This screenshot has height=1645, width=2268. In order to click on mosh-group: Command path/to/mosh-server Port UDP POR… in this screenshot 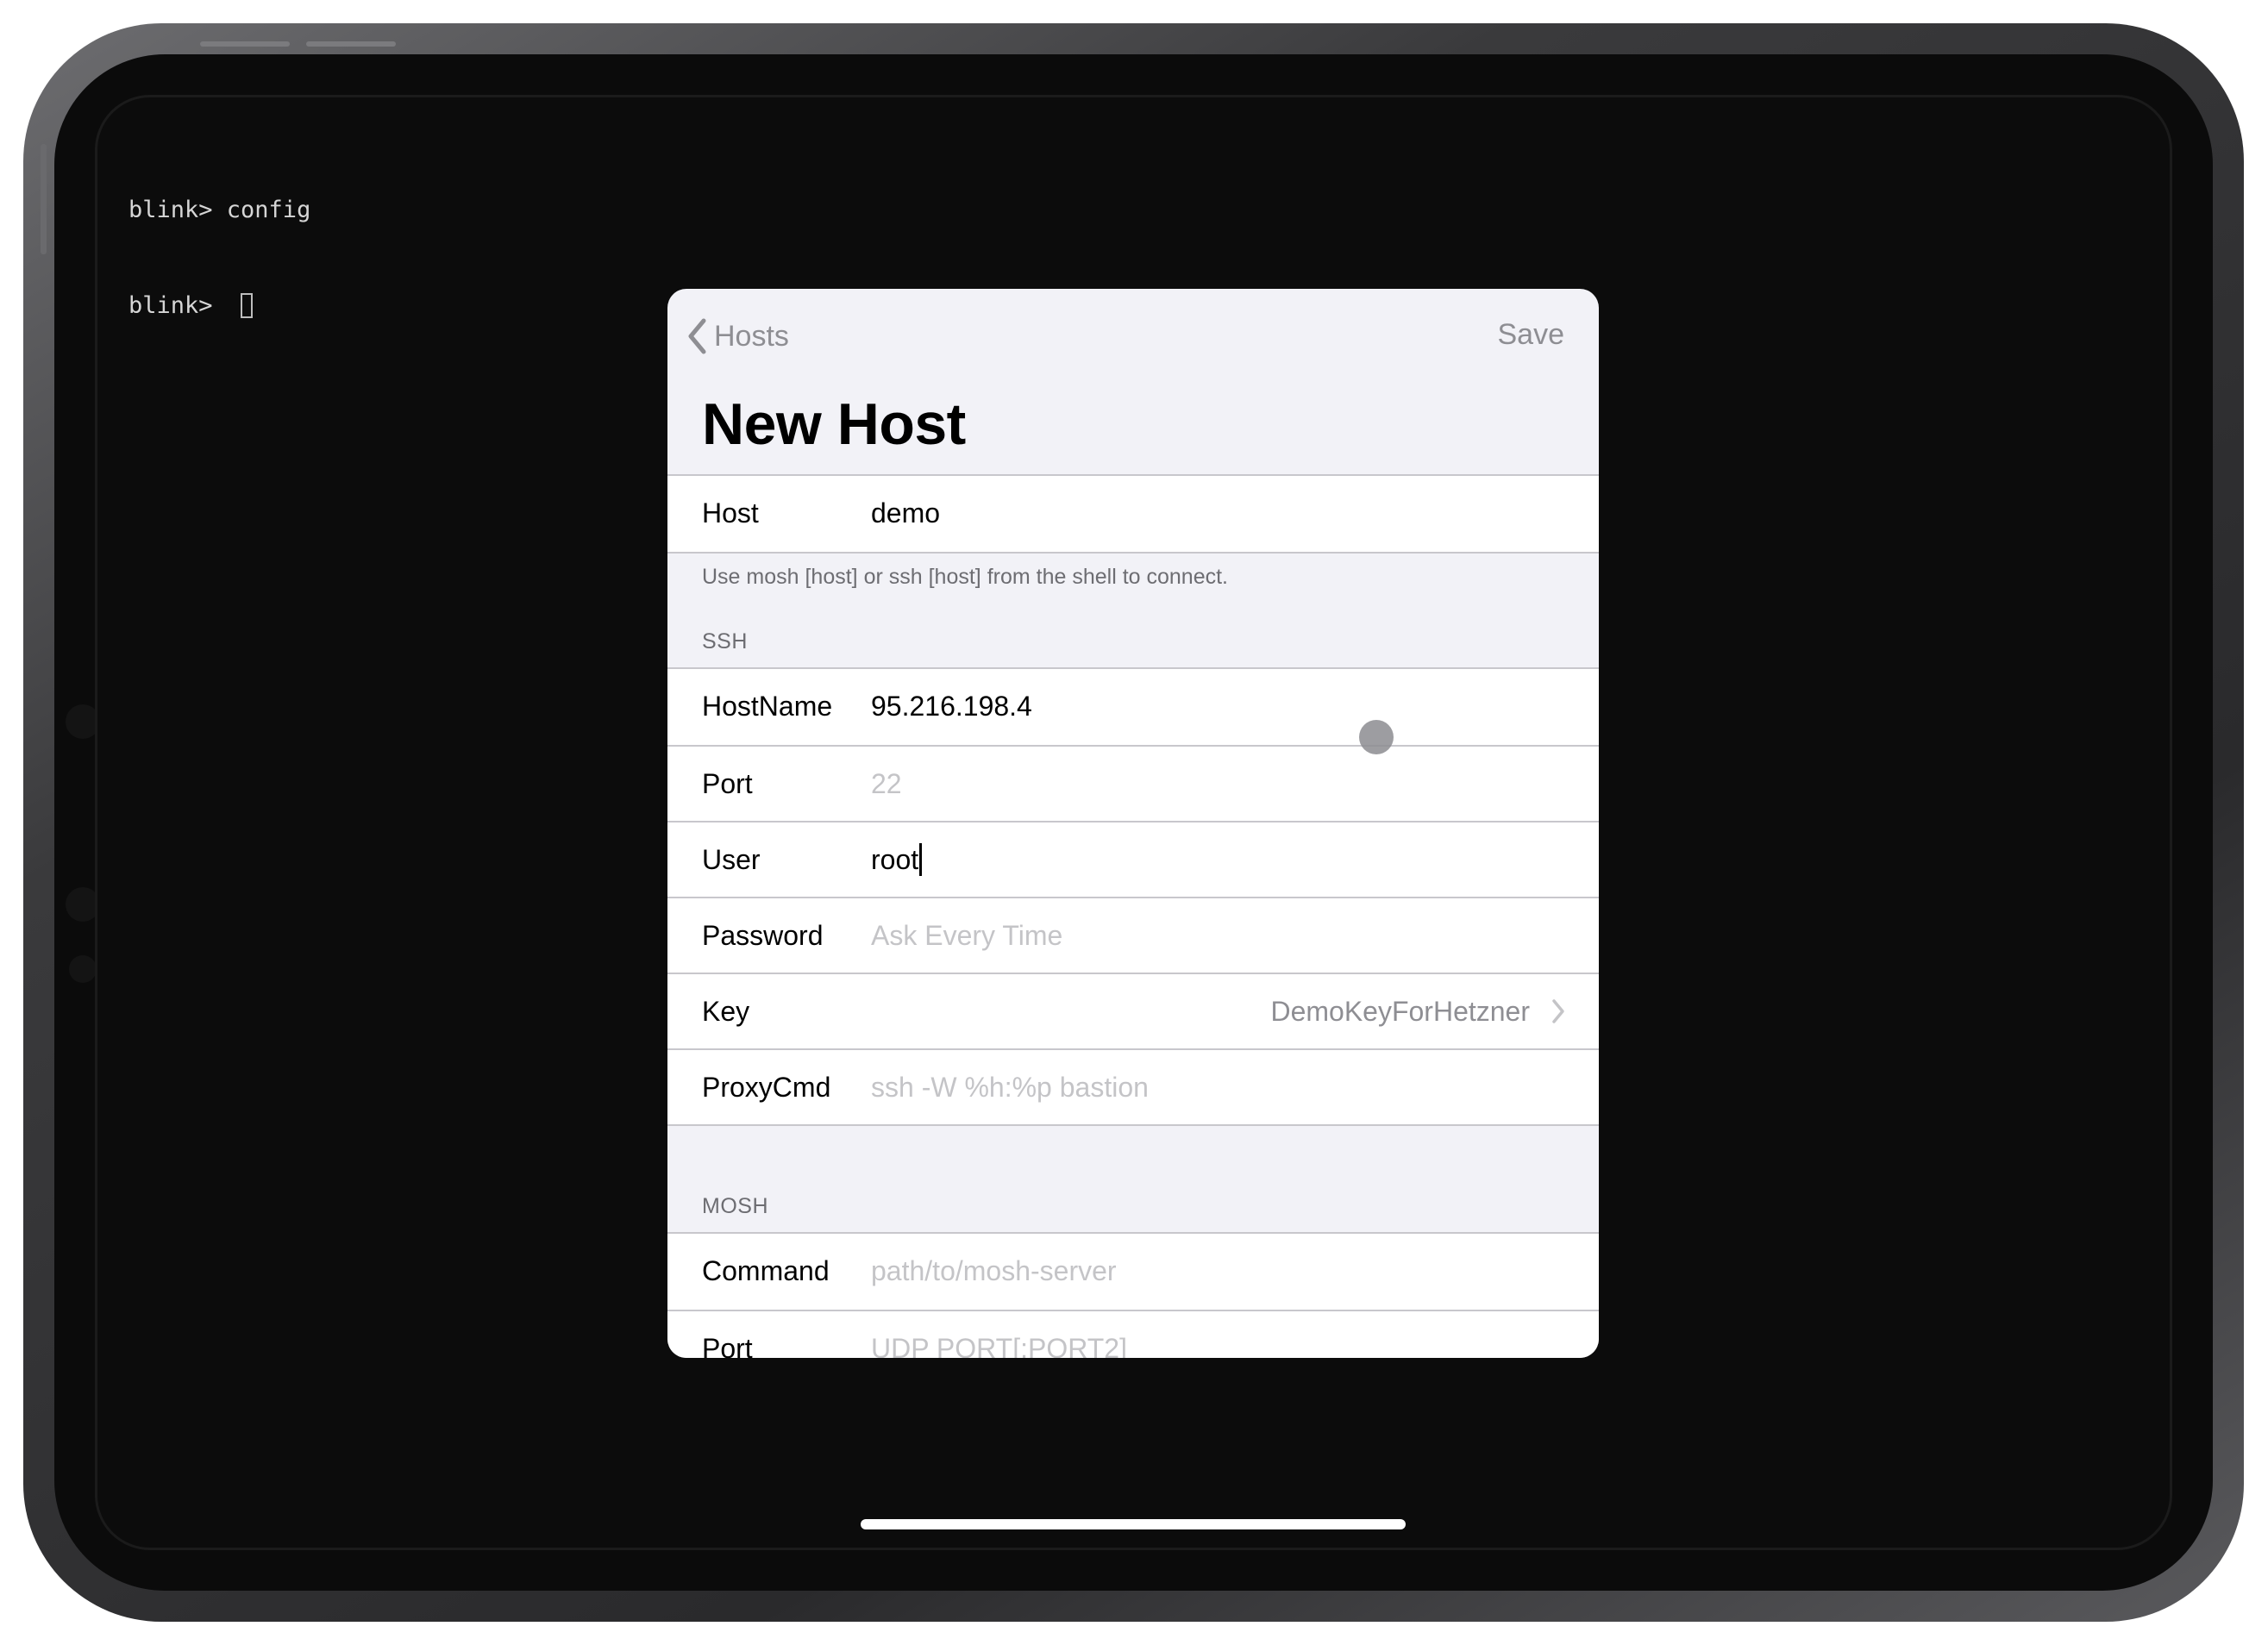, I will do `click(1133, 1295)`.